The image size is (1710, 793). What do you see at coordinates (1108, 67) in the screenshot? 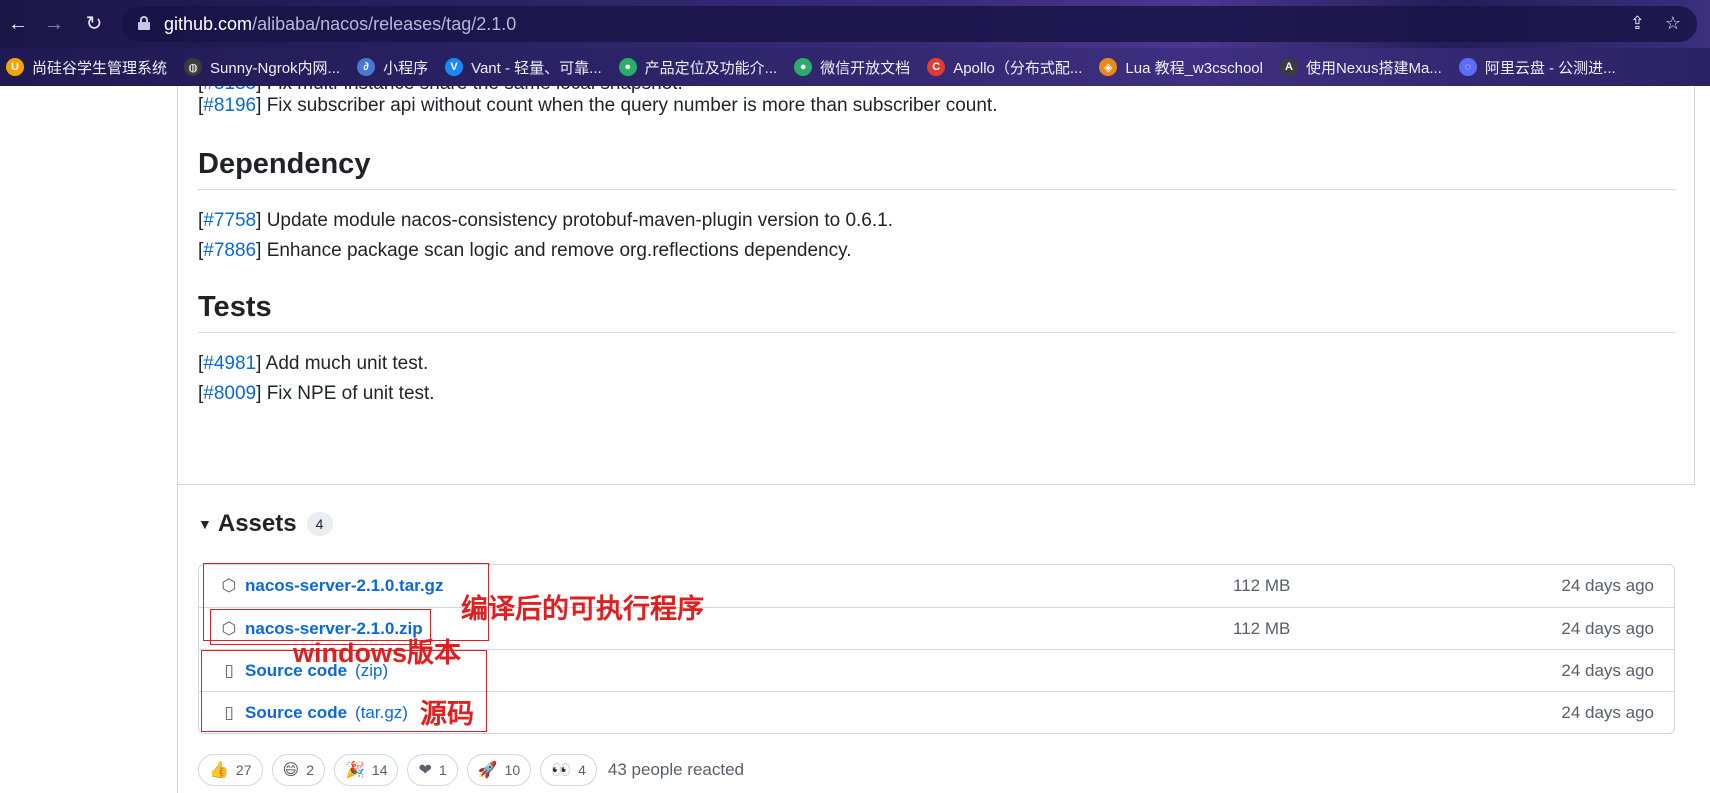
I see `bookmark-favicon-icon: ◈` at bounding box center [1108, 67].